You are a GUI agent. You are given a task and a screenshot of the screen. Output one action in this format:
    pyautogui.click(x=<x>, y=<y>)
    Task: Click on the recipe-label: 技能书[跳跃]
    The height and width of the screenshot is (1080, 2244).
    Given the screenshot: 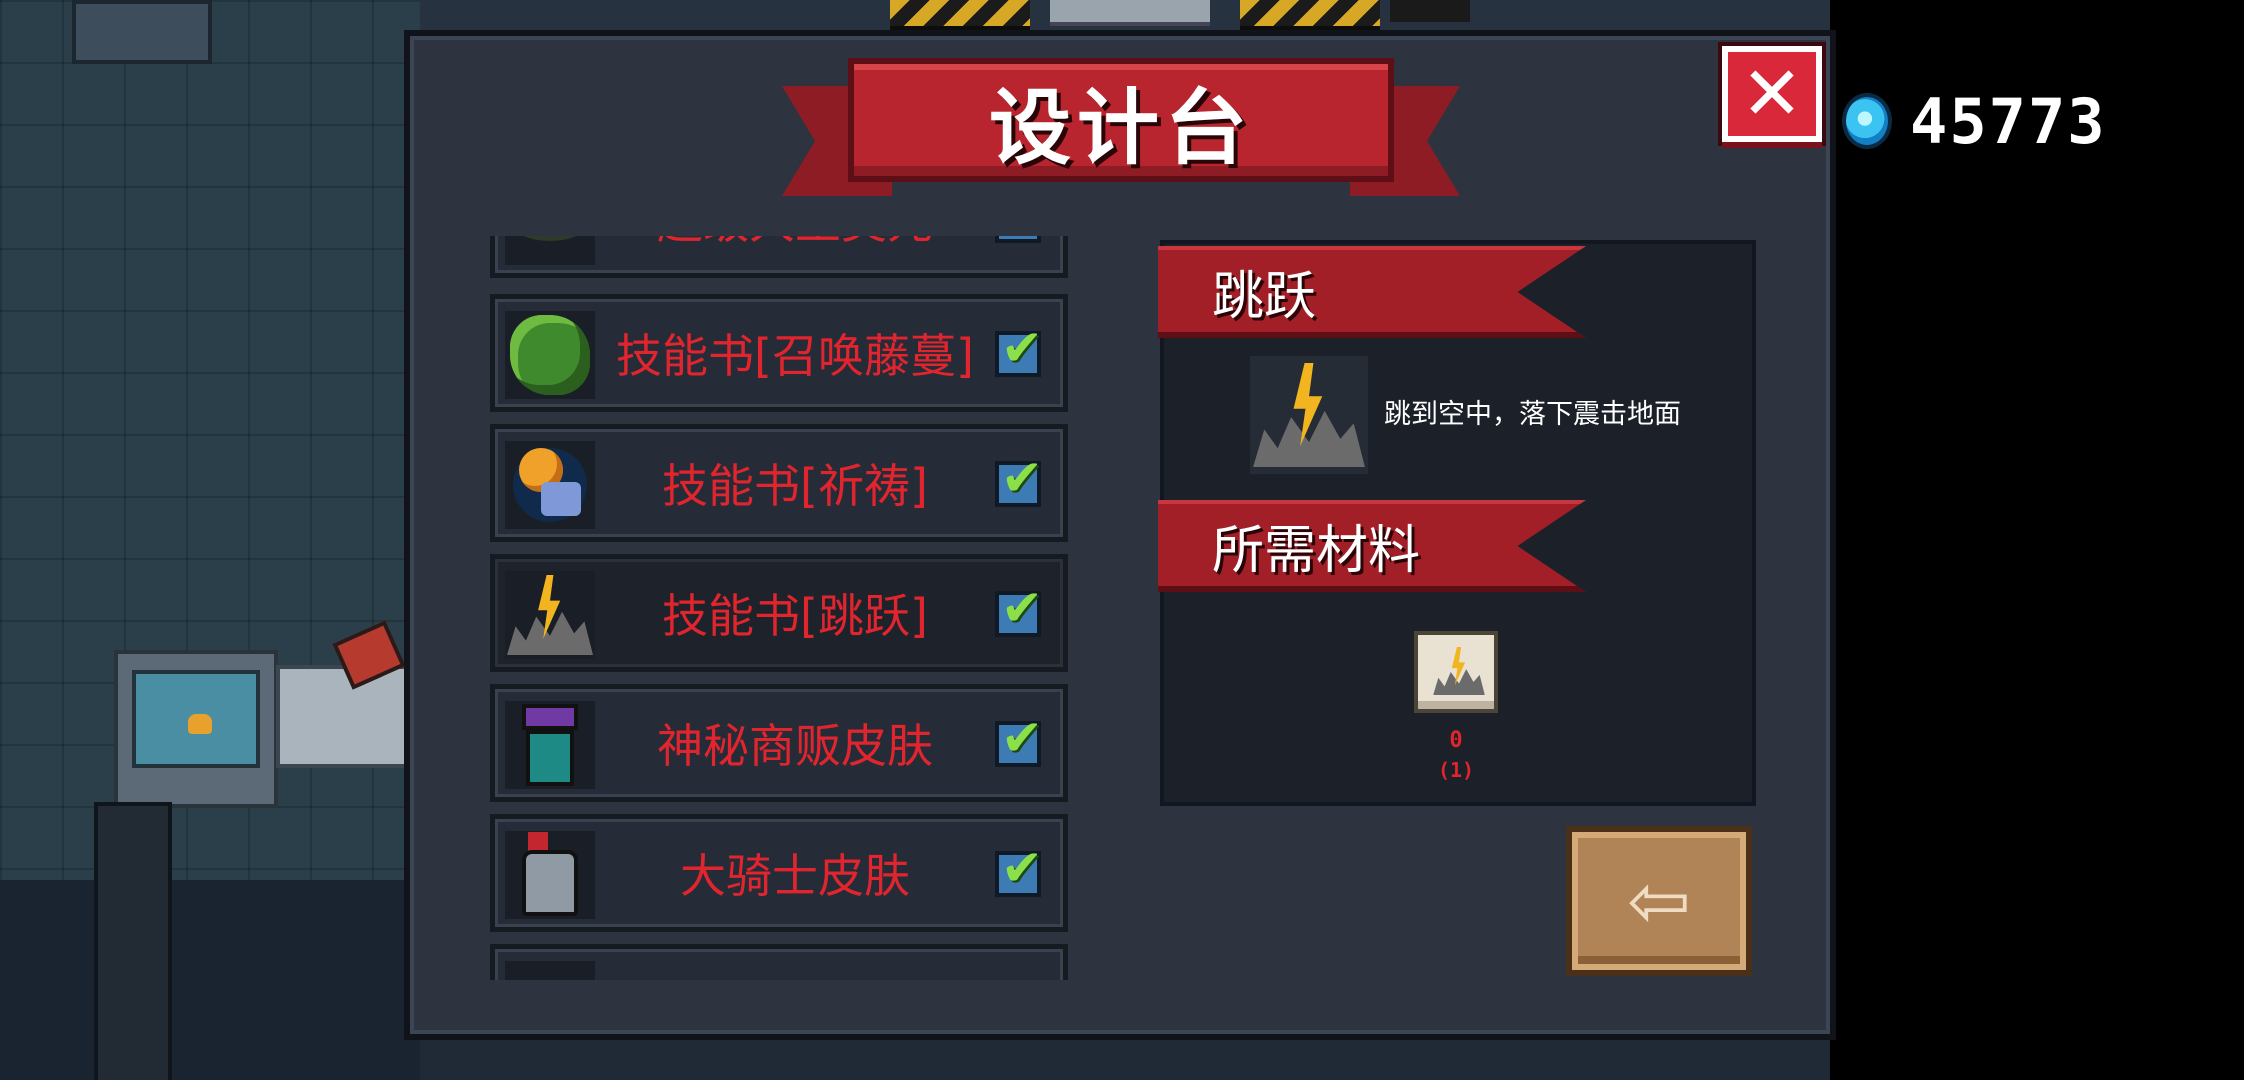 What is the action you would take?
    pyautogui.click(x=795, y=616)
    